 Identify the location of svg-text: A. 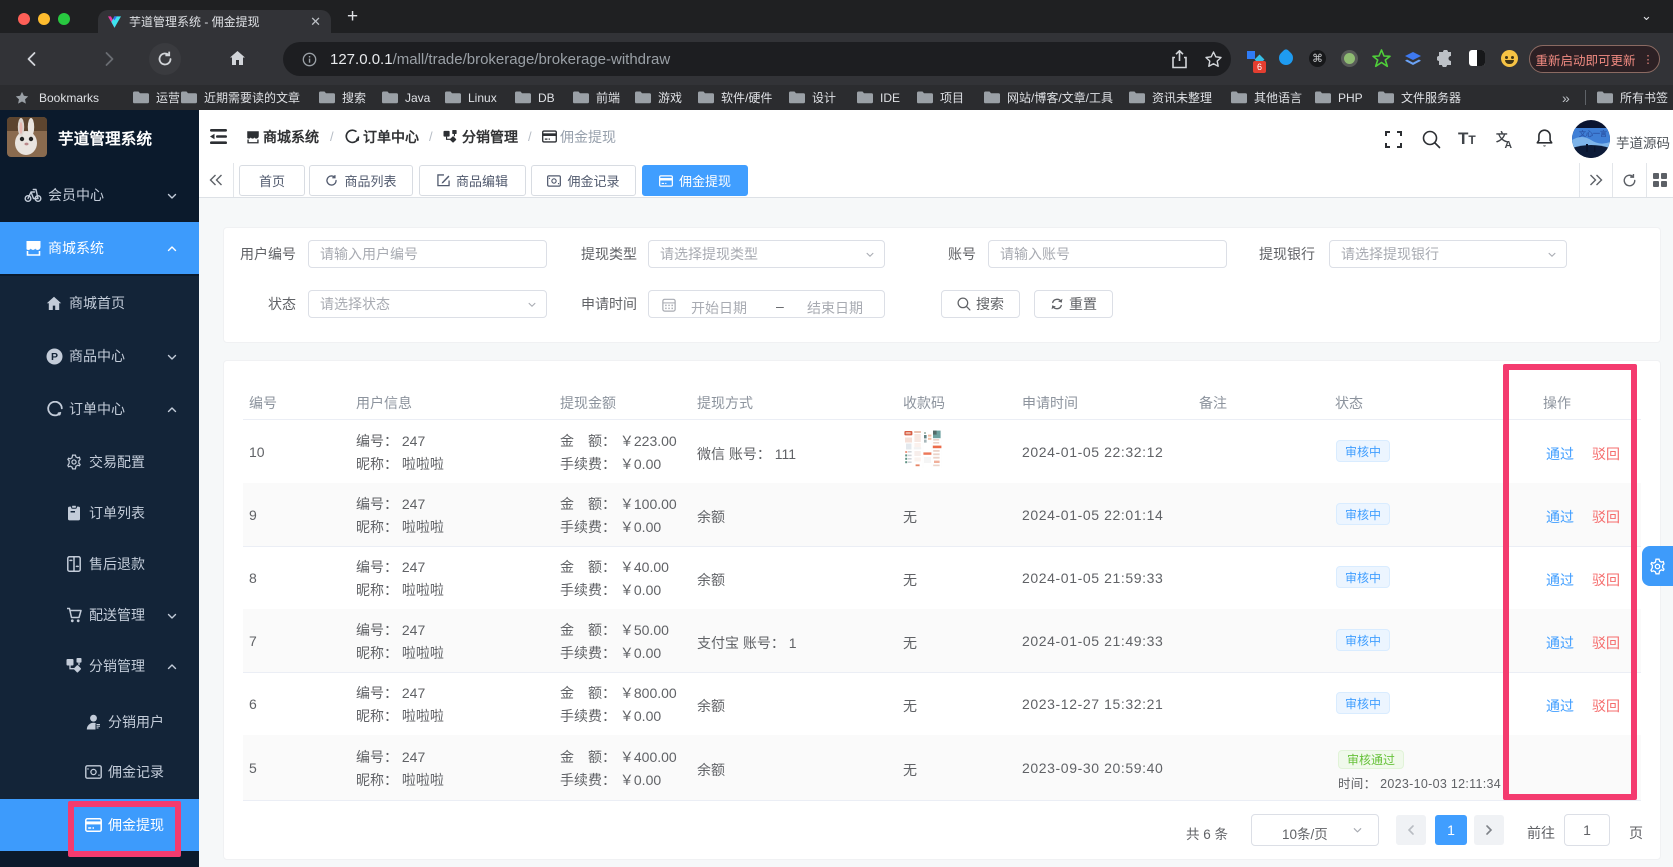
(1509, 144).